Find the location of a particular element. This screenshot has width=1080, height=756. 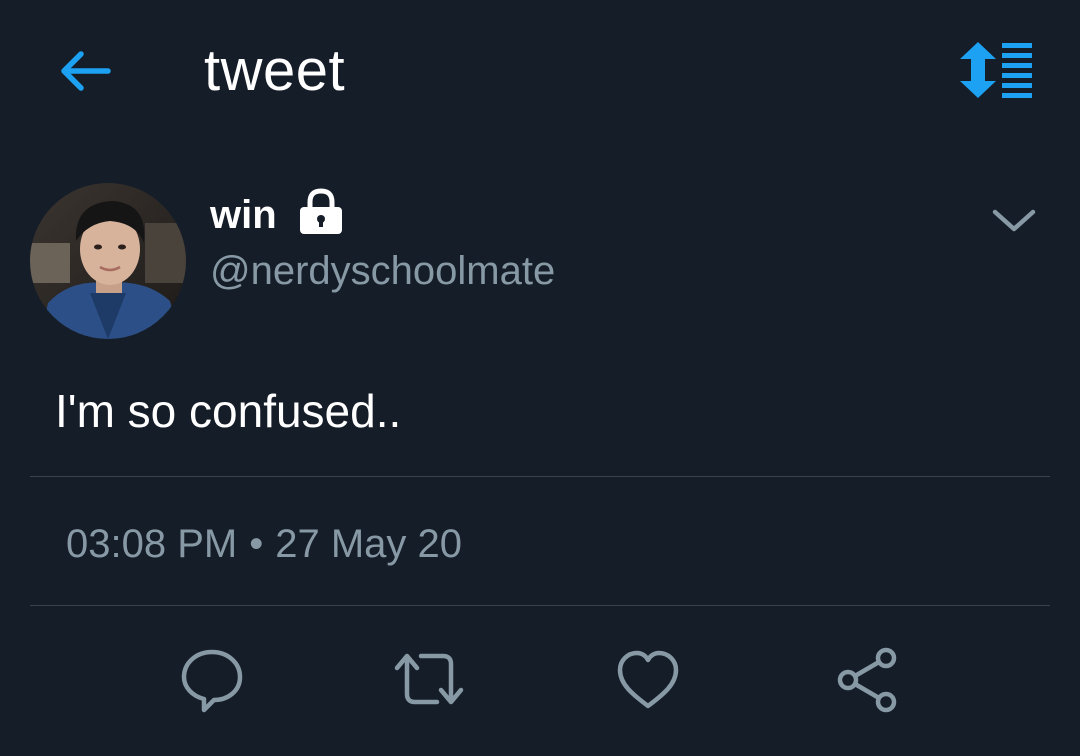

tweet-text: I'm so confused.. is located at coordinates (228, 411).